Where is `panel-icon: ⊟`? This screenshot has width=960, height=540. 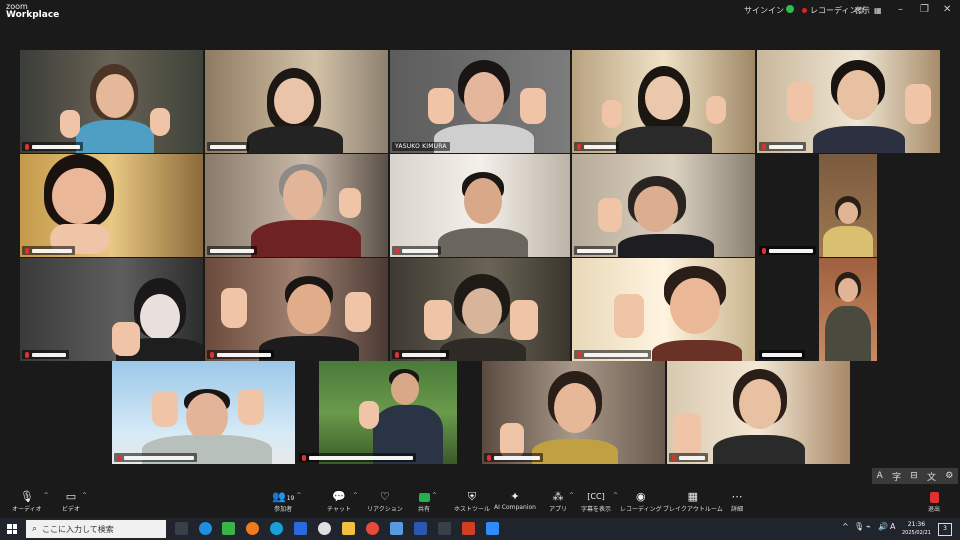 panel-icon: ⊟ is located at coordinates (914, 476).